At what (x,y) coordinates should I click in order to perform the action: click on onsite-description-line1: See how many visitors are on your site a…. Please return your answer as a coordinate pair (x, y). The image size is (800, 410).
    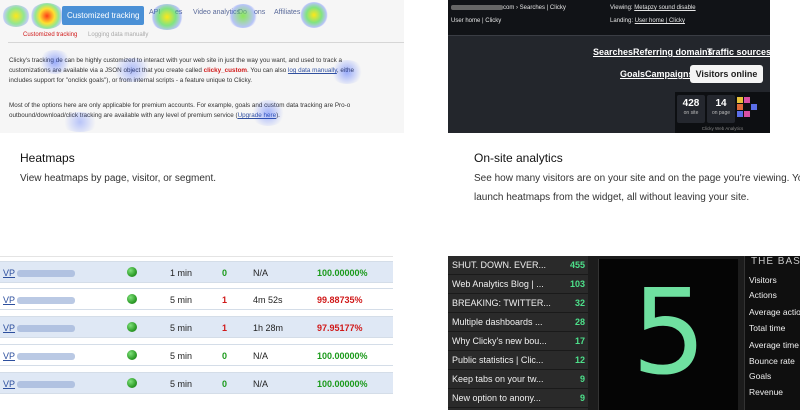
    Looking at the image, I should click on (637, 178).